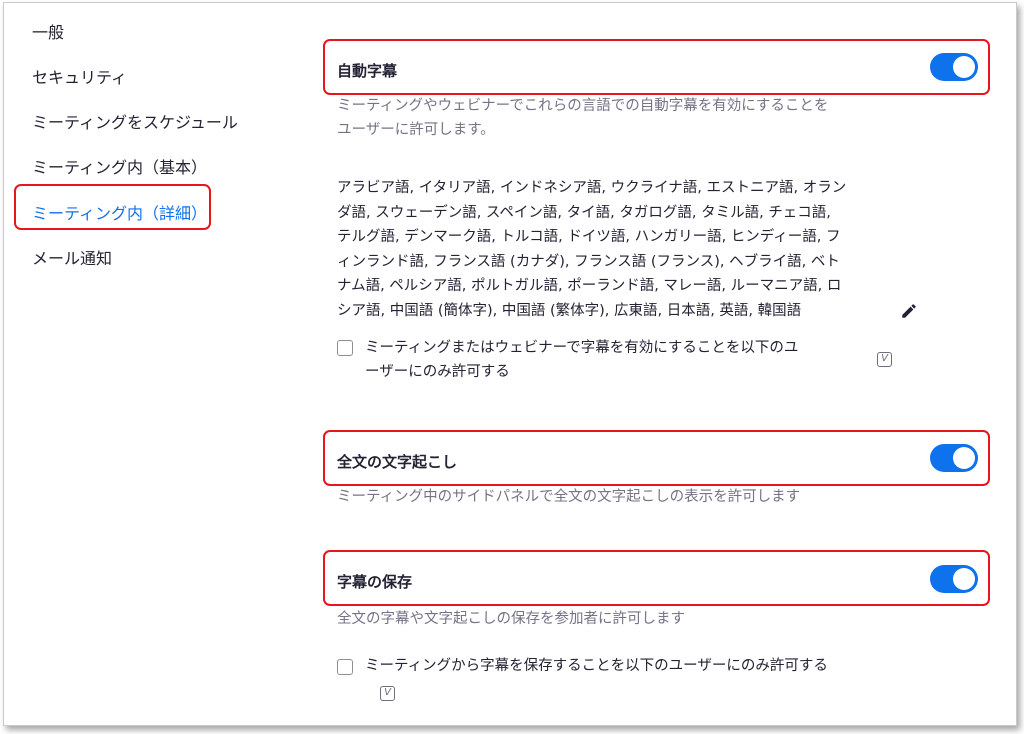  What do you see at coordinates (909, 311) in the screenshot?
I see `pencil-icon` at bounding box center [909, 311].